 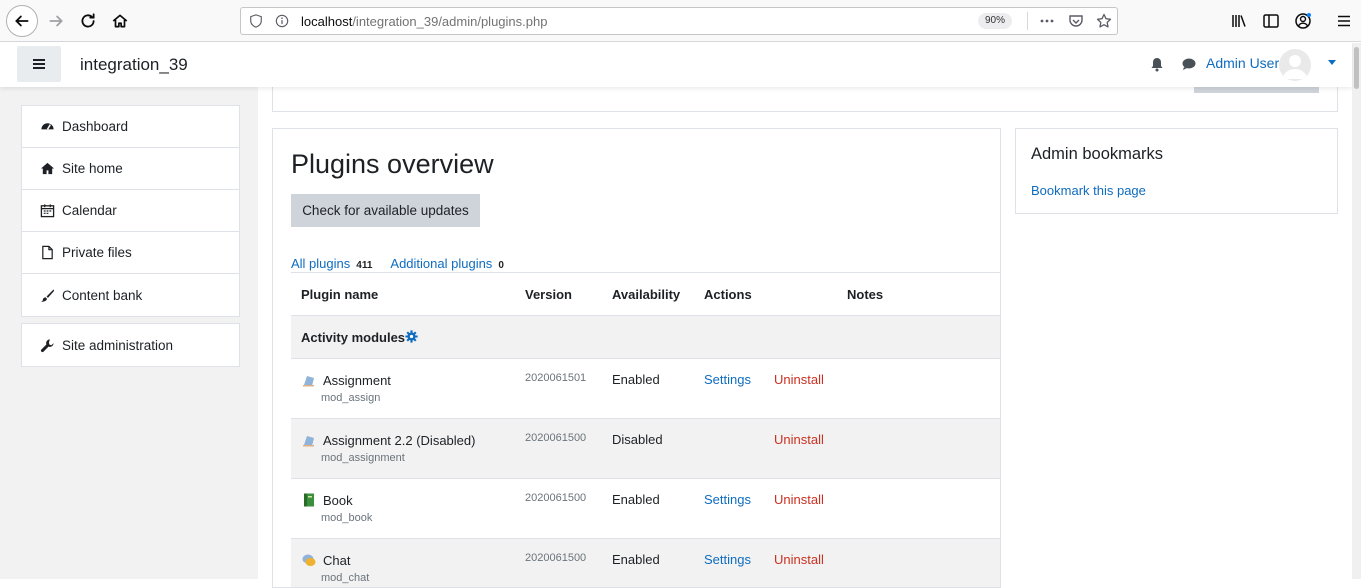 What do you see at coordinates (676, 65) in the screenshot?
I see `site-header: integration_39 Admin User` at bounding box center [676, 65].